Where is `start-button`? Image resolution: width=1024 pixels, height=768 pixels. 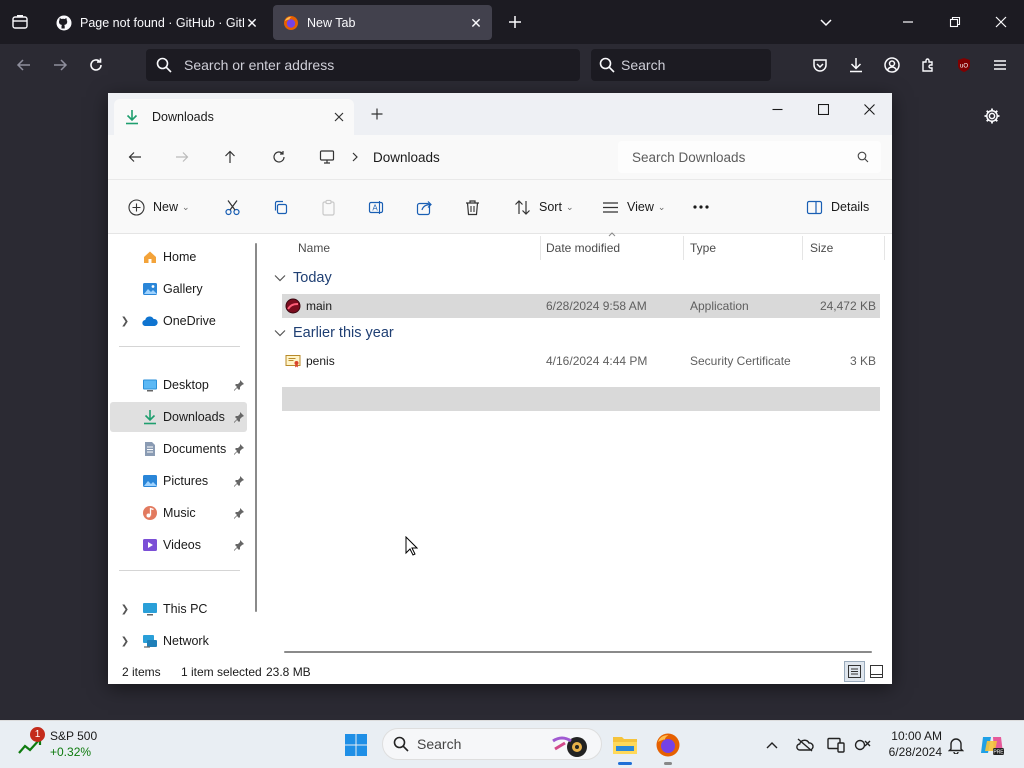 start-button is located at coordinates (356, 745).